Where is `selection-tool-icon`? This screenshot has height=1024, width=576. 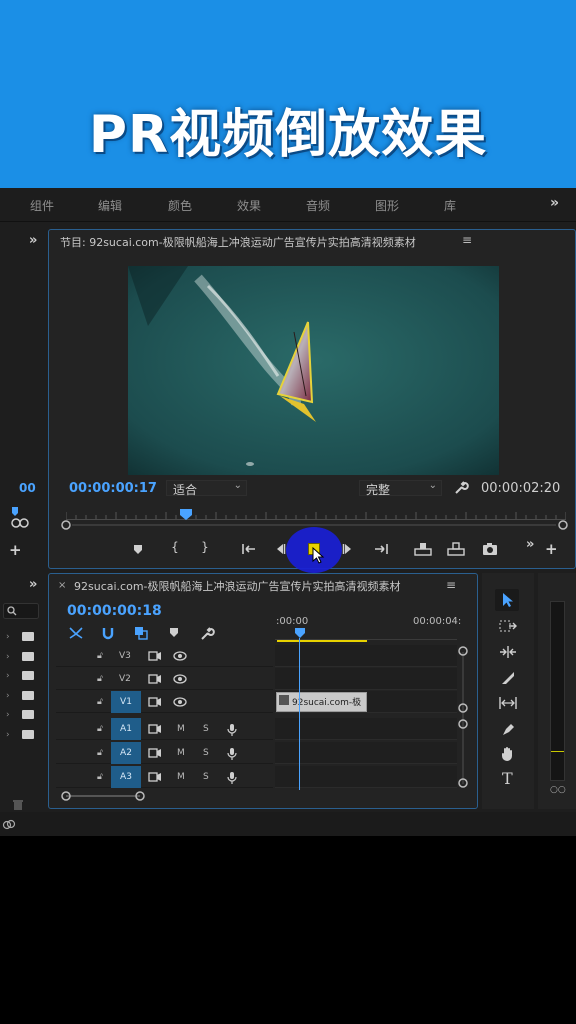 selection-tool-icon is located at coordinates (508, 600).